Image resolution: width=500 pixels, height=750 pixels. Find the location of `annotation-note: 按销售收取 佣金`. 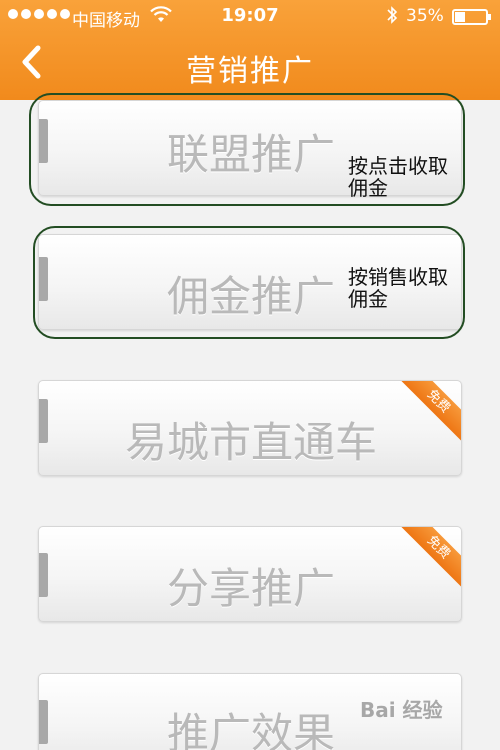

annotation-note: 按销售收取 佣金 is located at coordinates (398, 288).